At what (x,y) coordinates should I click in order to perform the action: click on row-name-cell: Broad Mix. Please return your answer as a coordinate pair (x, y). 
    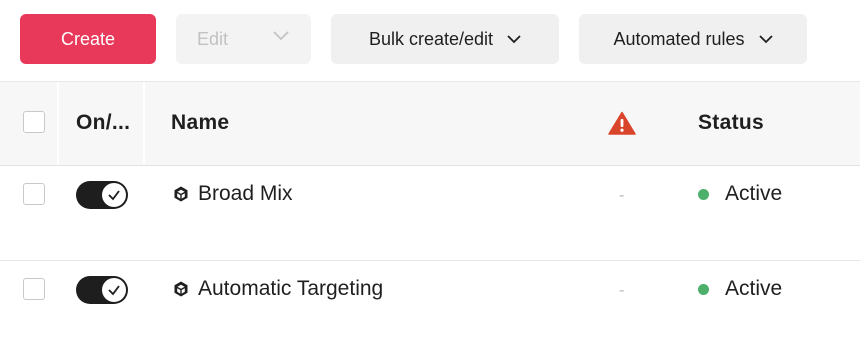
    Looking at the image, I should click on (232, 194).